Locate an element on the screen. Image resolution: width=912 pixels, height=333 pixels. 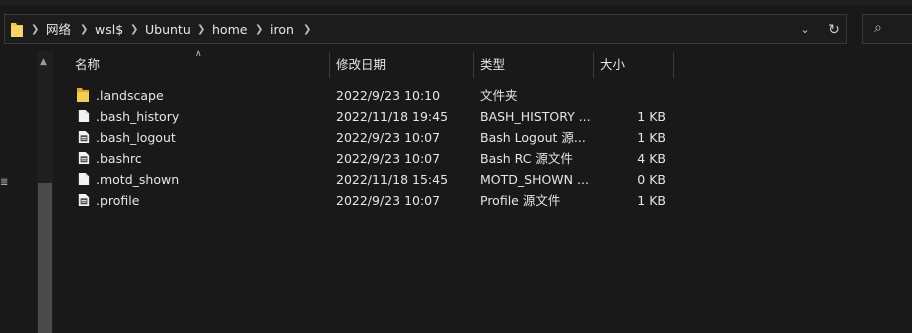
file-type: Bash RC 源文件 is located at coordinates (526, 158).